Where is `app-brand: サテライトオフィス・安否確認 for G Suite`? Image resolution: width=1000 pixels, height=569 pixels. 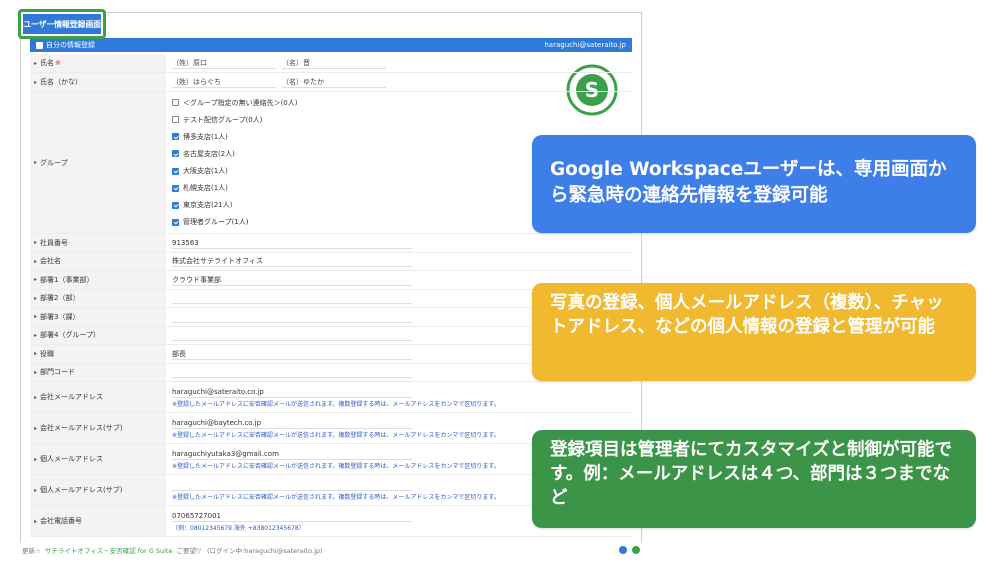
app-brand: サテライトオフィス・安否確認 for G Suite is located at coordinates (109, 550).